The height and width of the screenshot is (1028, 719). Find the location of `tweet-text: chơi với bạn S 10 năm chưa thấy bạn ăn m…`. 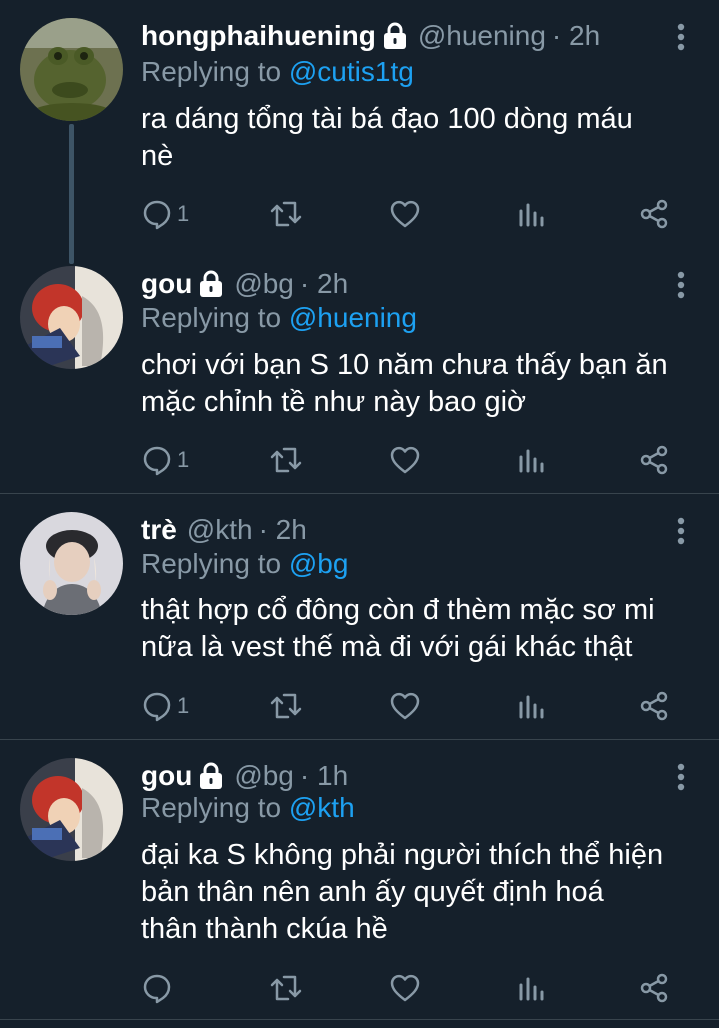

tweet-text: chơi với bạn S 10 năm chưa thấy bạn ăn m… is located at coordinates (421, 384).